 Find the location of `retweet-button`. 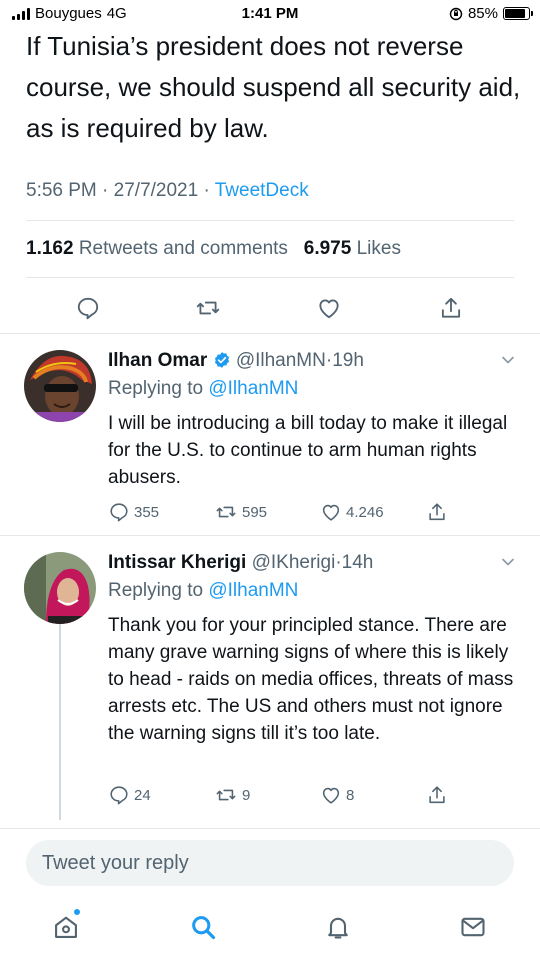

retweet-button is located at coordinates (208, 308).